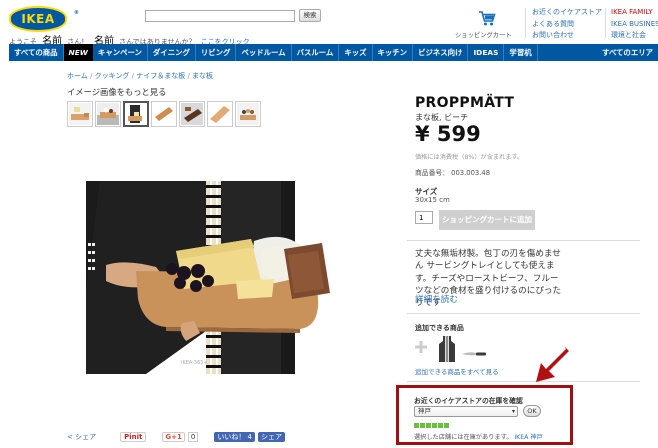 The height and width of the screenshot is (448, 658). What do you see at coordinates (77, 76) in the screenshot?
I see `breadcrumb-home: ホーム` at bounding box center [77, 76].